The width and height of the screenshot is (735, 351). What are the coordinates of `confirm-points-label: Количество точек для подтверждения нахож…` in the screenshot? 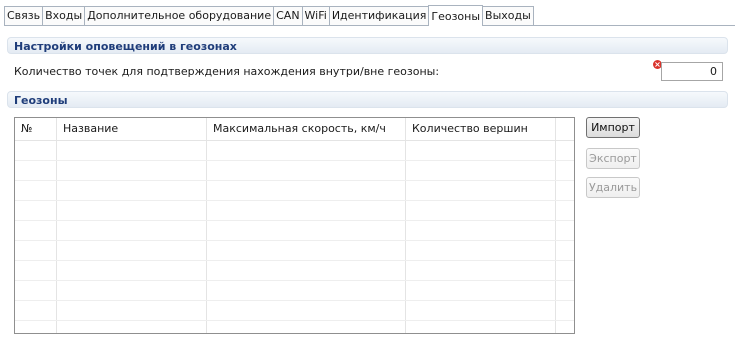 It's located at (227, 71).